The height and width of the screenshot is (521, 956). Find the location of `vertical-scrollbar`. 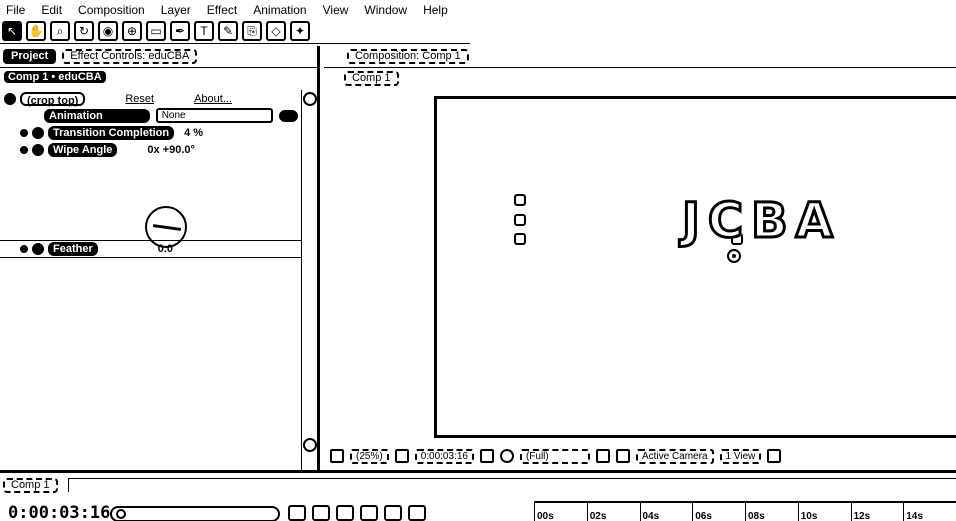

vertical-scrollbar is located at coordinates (309, 280).